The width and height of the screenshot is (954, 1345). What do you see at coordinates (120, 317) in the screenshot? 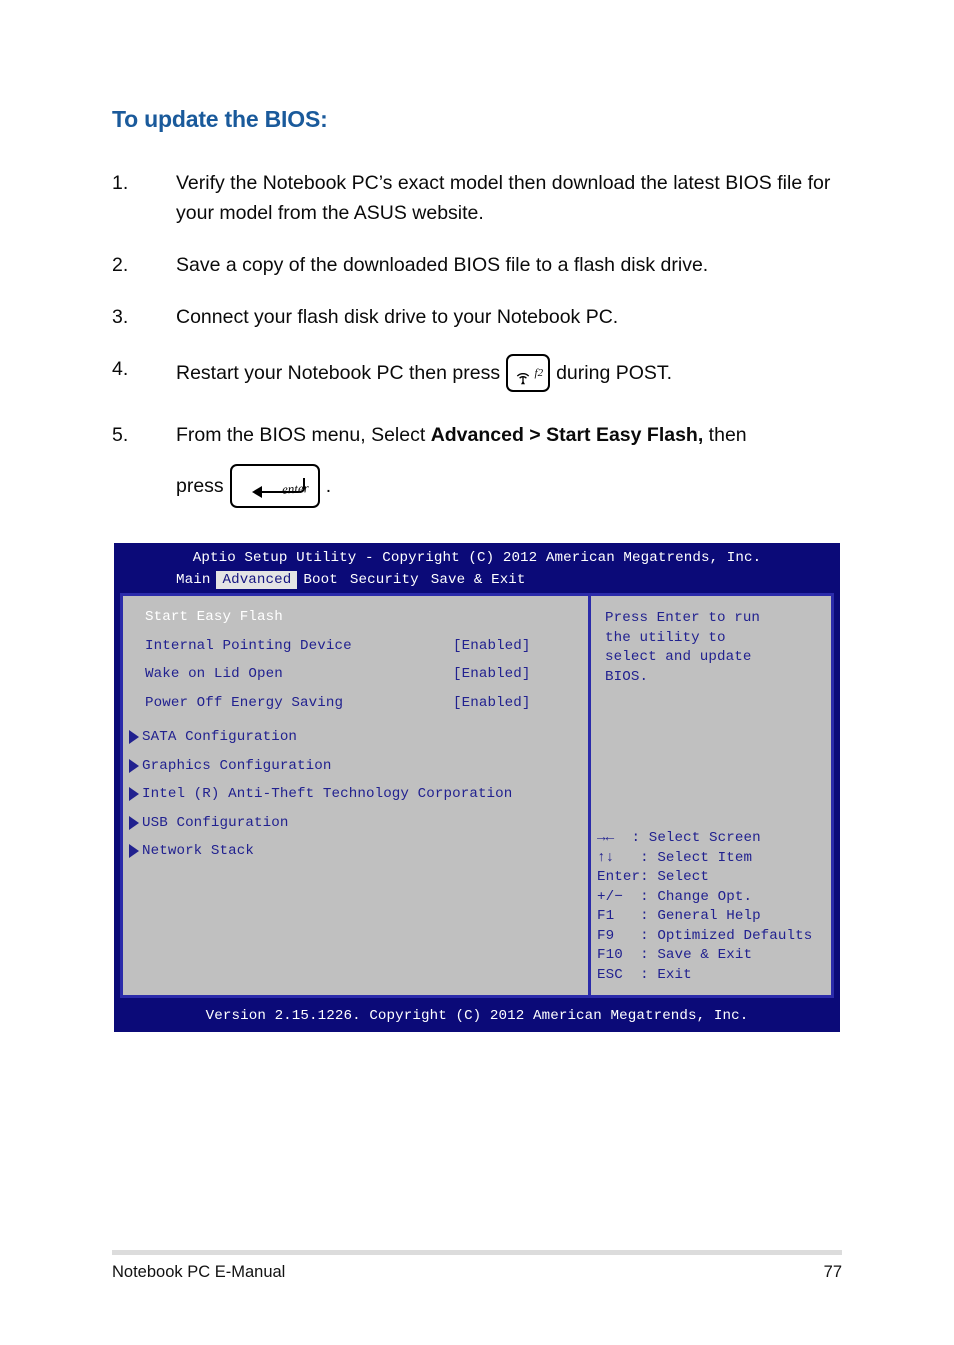
I see `step-number: 3.` at bounding box center [120, 317].